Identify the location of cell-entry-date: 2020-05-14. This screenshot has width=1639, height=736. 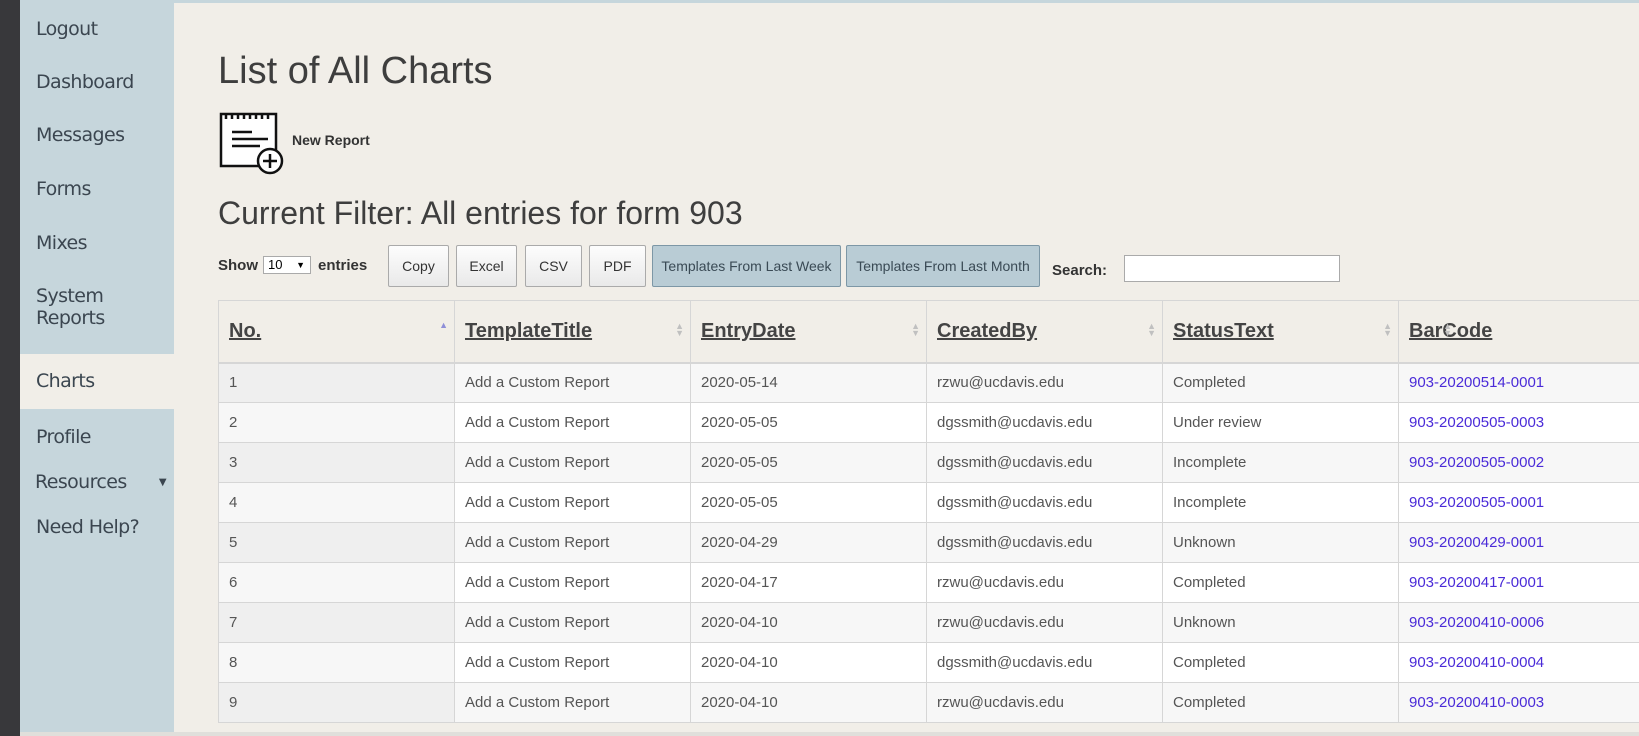
(808, 382).